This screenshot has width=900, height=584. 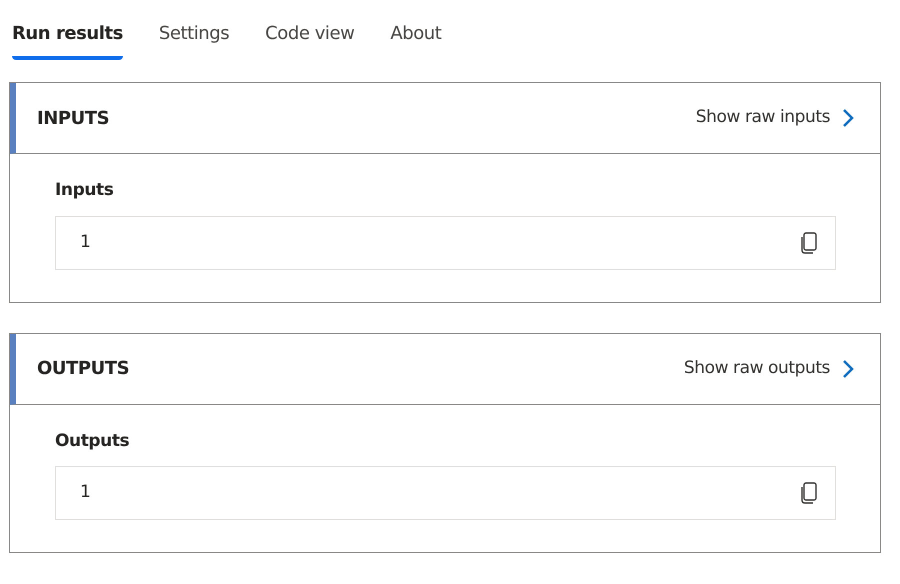 I want to click on tab: Code view, so click(x=309, y=37).